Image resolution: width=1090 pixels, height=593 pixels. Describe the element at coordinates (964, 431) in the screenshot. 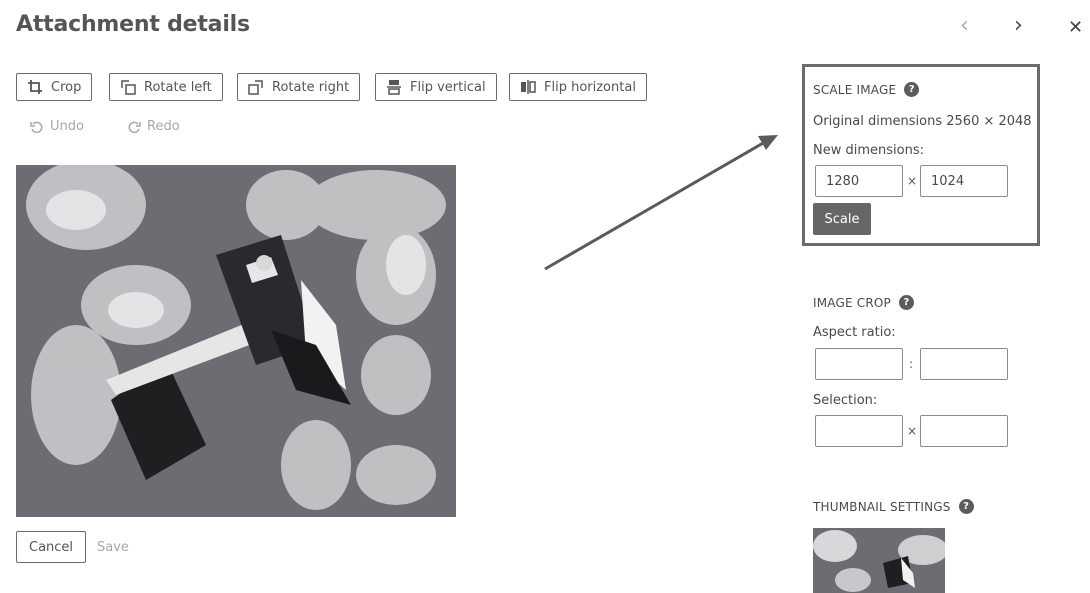

I see `selection-height-input` at that location.